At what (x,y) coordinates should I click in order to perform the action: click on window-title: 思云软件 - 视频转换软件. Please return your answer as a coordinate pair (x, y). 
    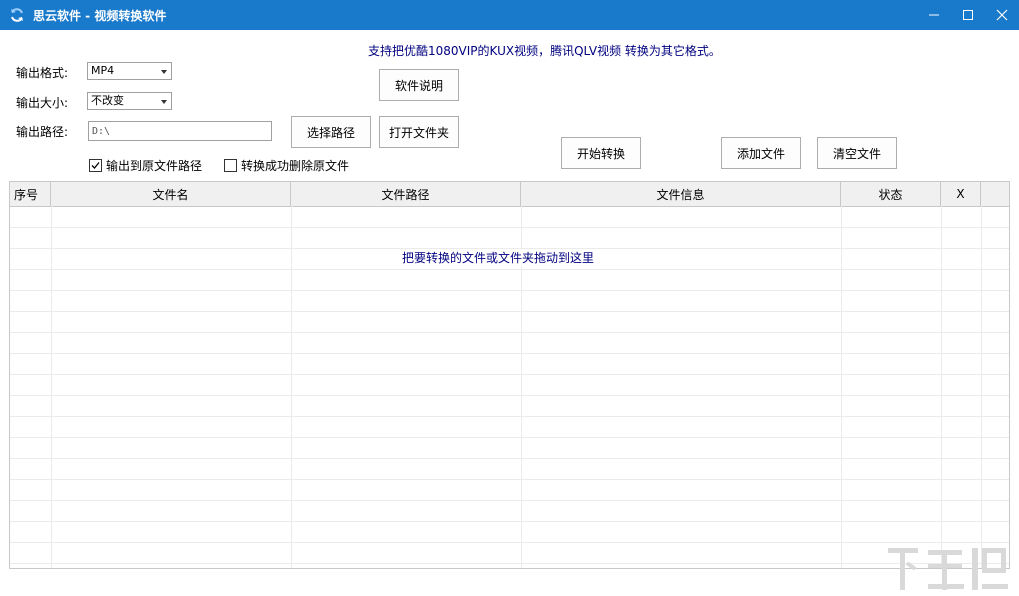
    Looking at the image, I should click on (100, 15).